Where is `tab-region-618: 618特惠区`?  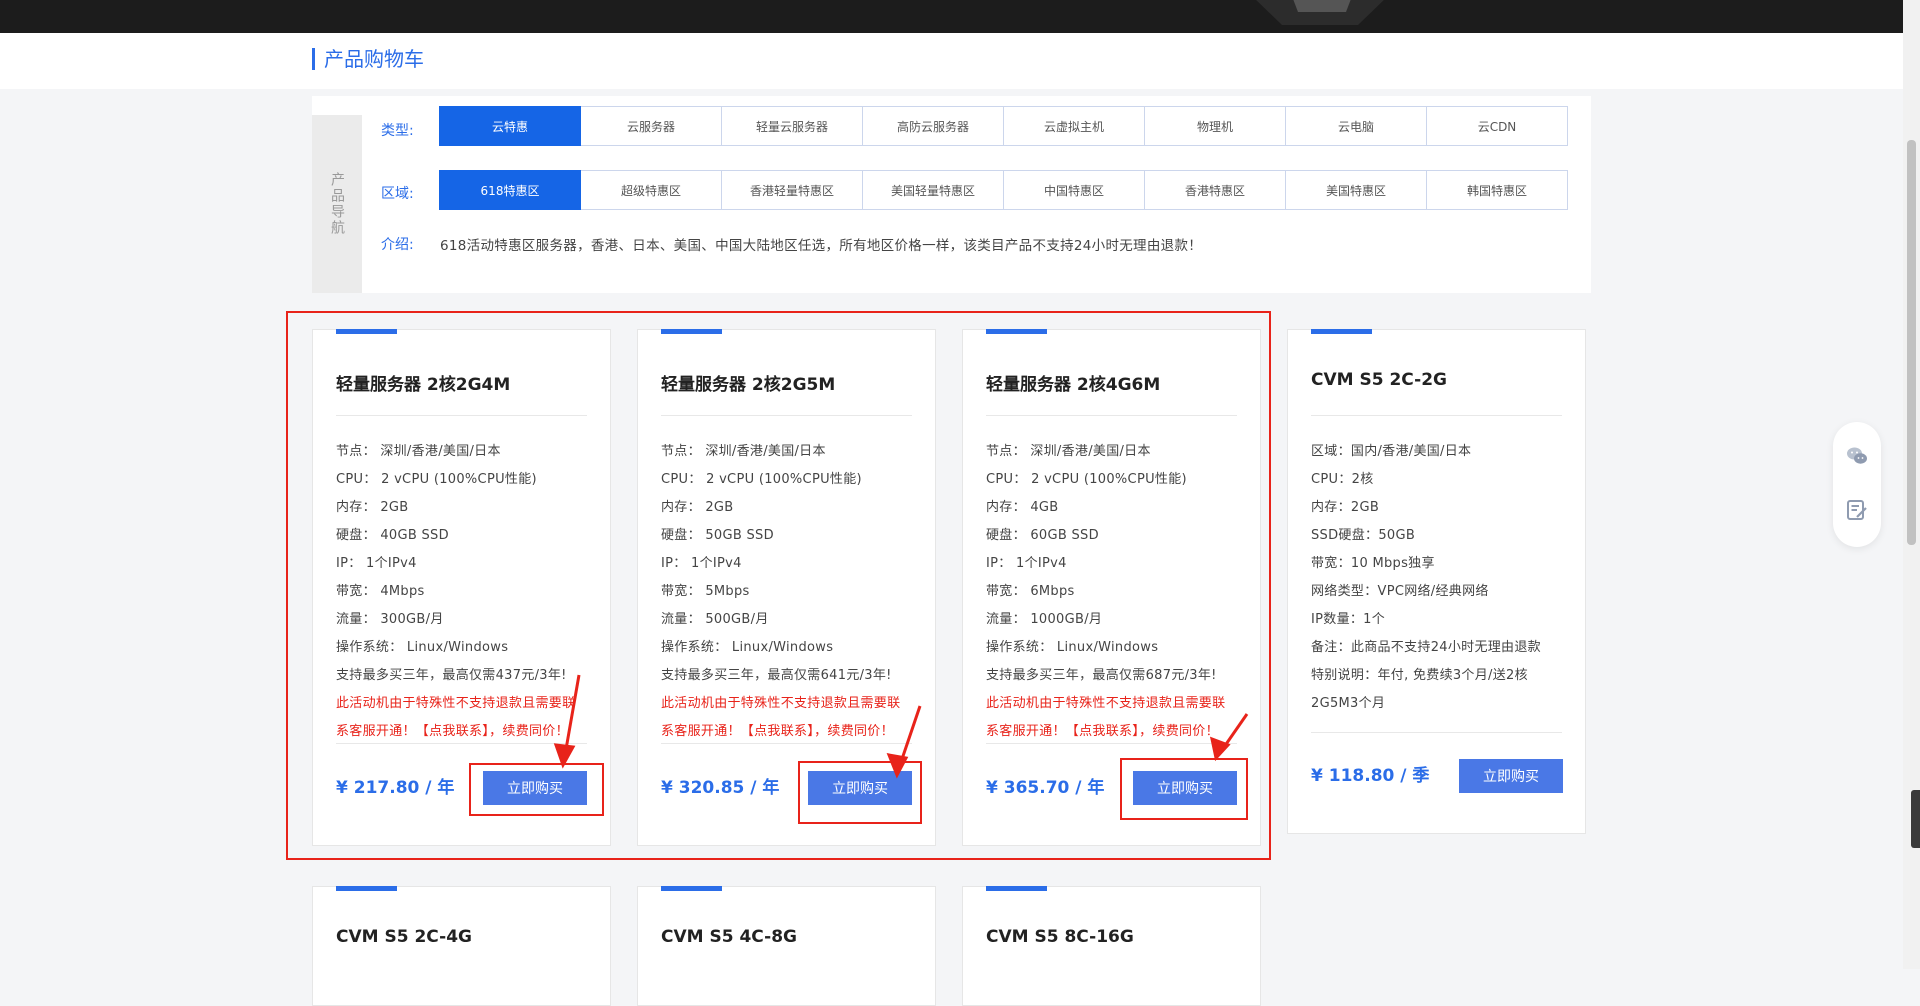
tab-region-618: 618特惠区 is located at coordinates (510, 190).